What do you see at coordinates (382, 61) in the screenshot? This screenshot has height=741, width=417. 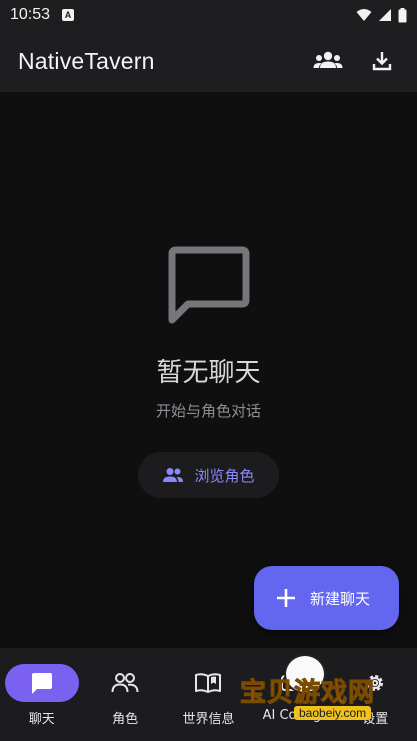 I see `download-icon` at bounding box center [382, 61].